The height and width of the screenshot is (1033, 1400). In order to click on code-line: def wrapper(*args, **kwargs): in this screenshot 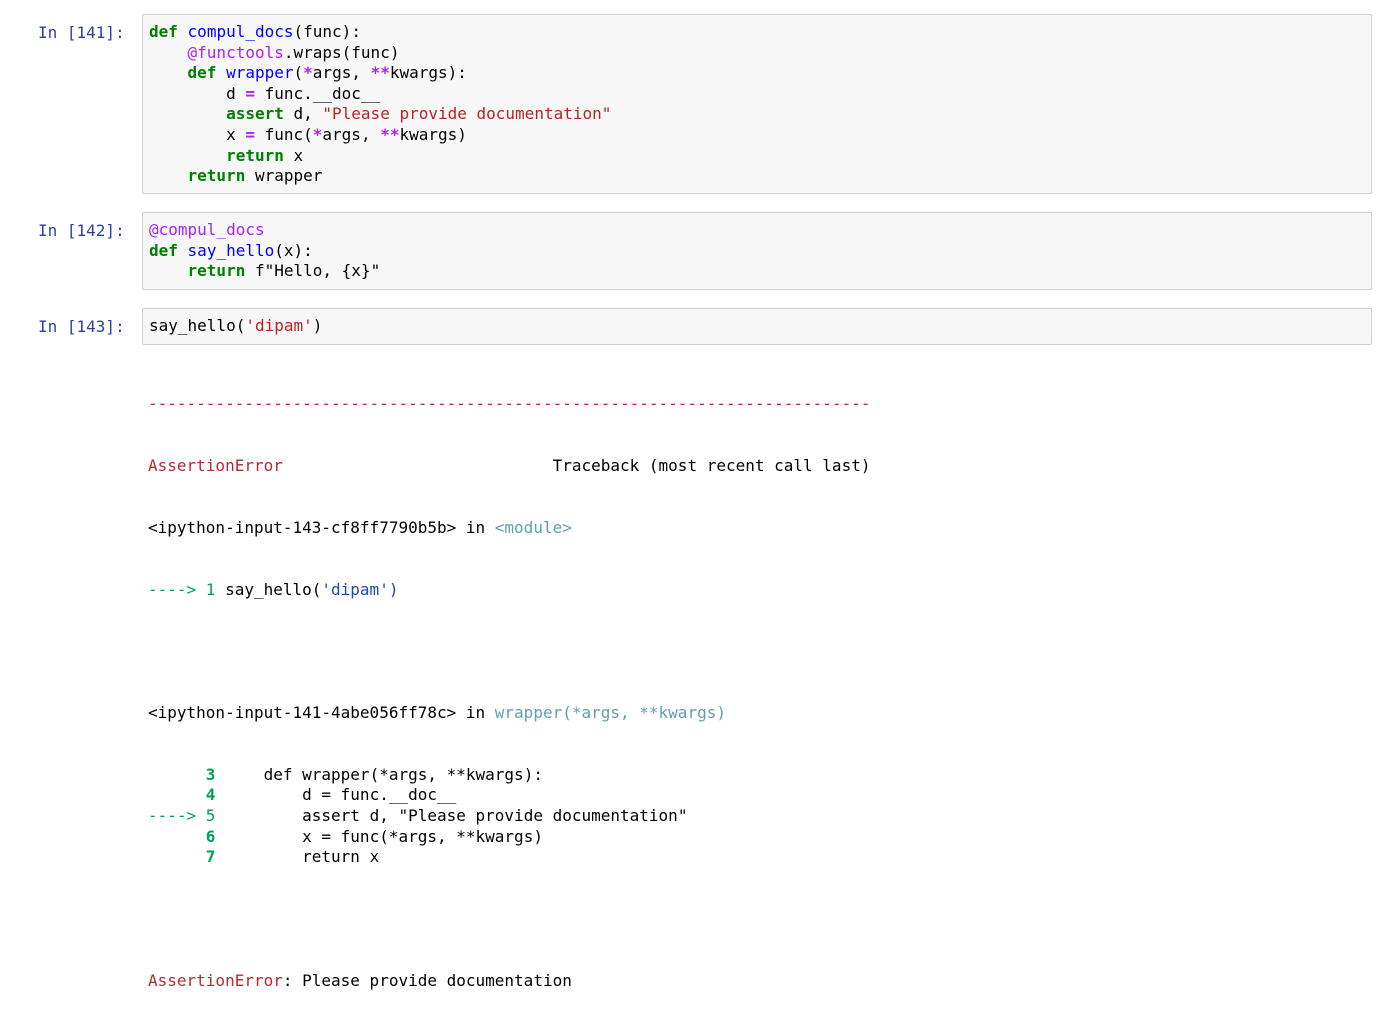, I will do `click(380, 73)`.